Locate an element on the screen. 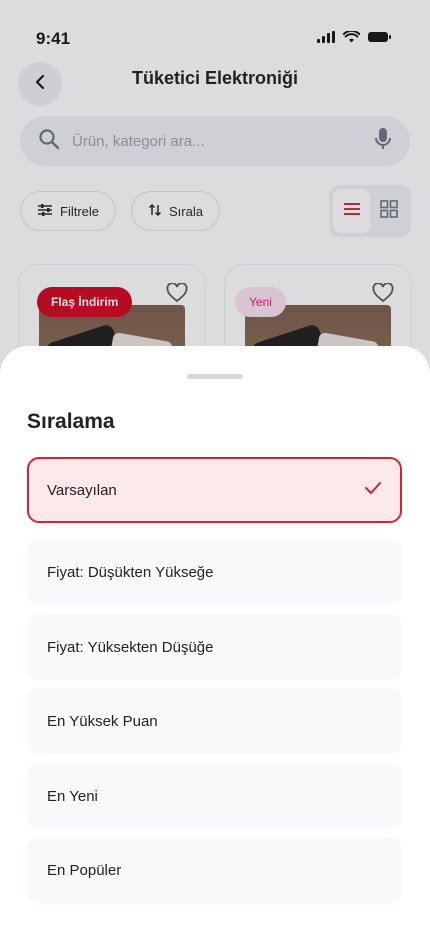 This screenshot has width=430, height=930. sheet-handle is located at coordinates (215, 376).